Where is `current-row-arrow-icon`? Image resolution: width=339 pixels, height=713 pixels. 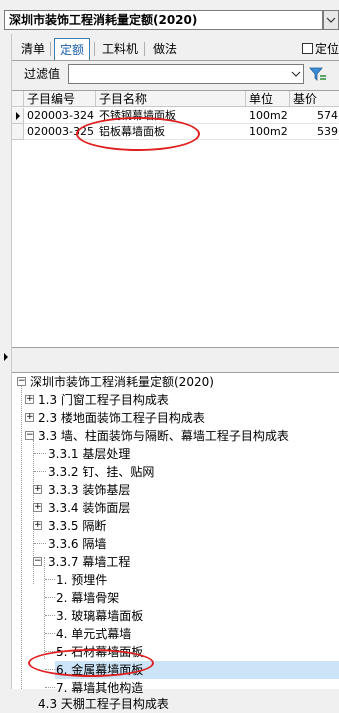 current-row-arrow-icon is located at coordinates (17, 116).